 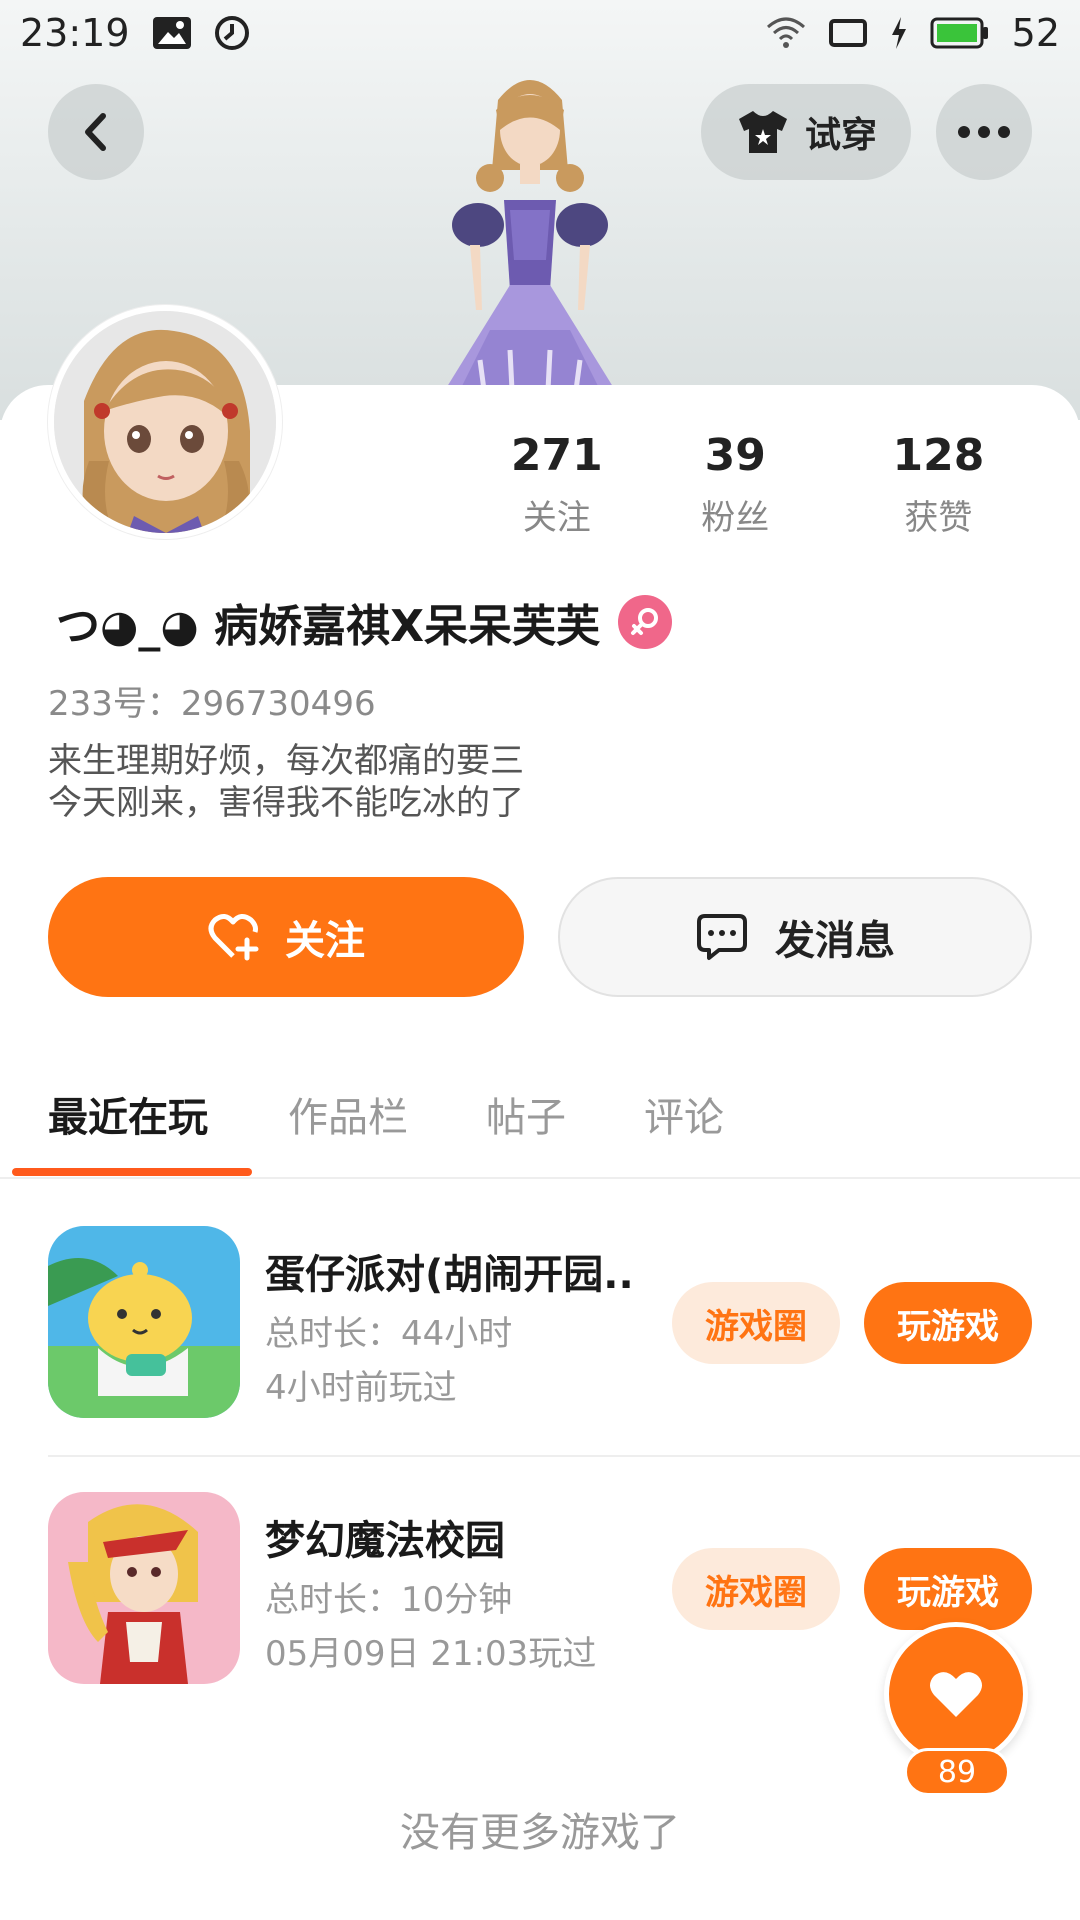 What do you see at coordinates (762, 132) in the screenshot?
I see `tshirt-icon` at bounding box center [762, 132].